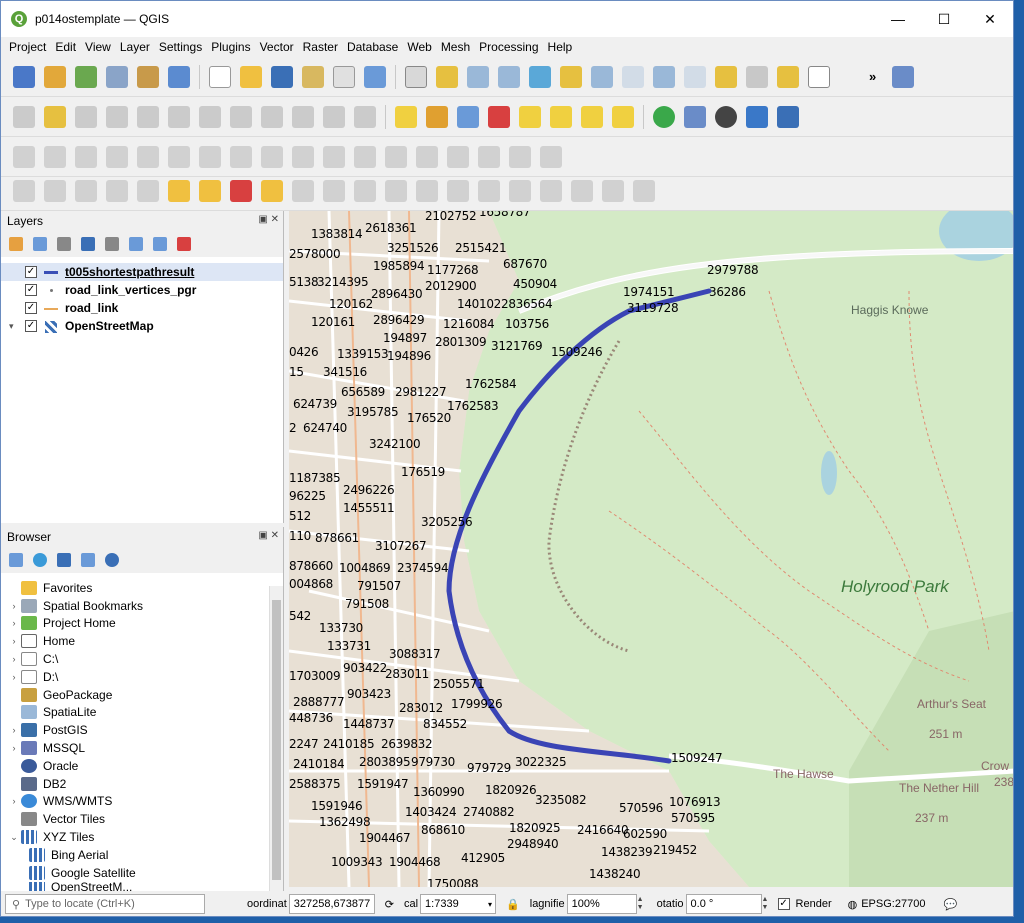  I want to click on snapping-icon, so click(55, 156).